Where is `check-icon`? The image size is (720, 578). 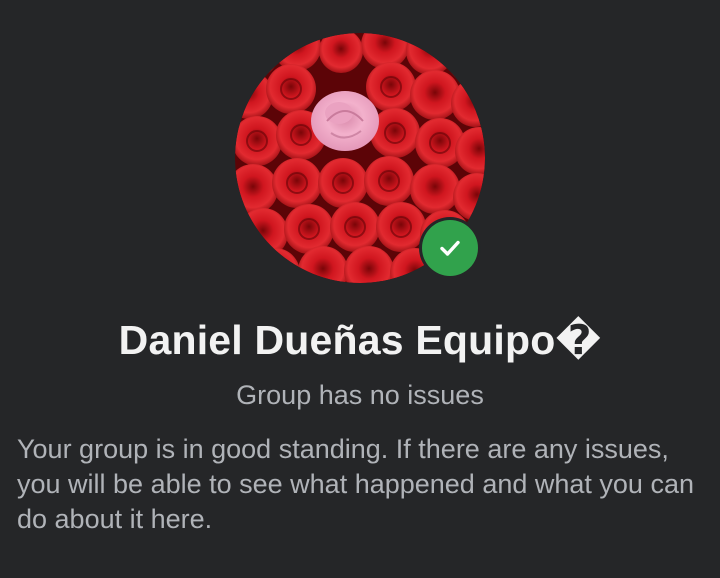
check-icon is located at coordinates (450, 248).